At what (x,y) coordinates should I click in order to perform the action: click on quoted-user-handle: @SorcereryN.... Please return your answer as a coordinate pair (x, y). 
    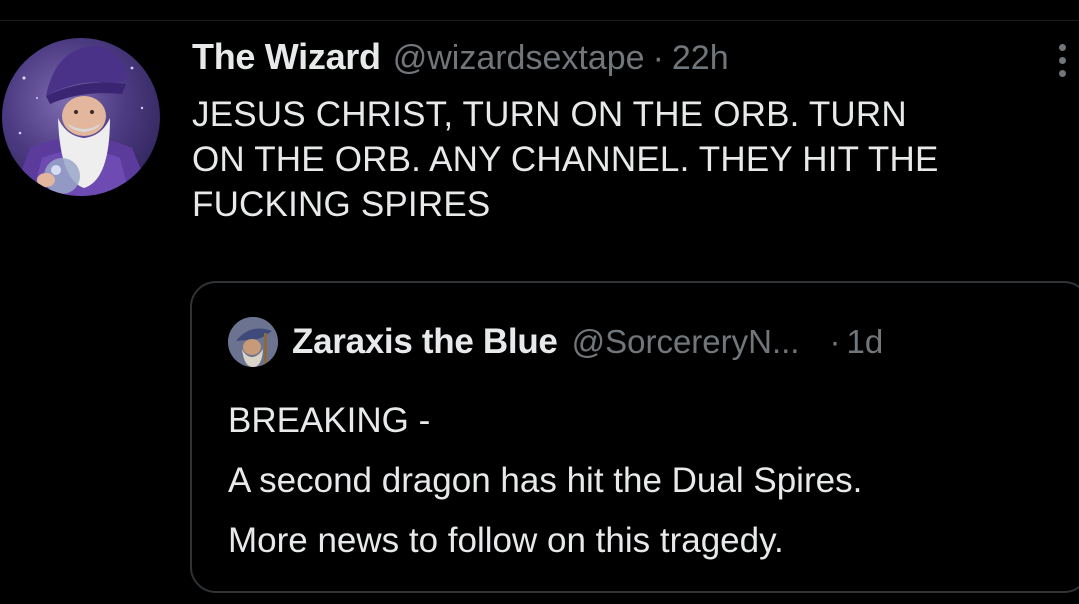
    Looking at the image, I should click on (686, 342).